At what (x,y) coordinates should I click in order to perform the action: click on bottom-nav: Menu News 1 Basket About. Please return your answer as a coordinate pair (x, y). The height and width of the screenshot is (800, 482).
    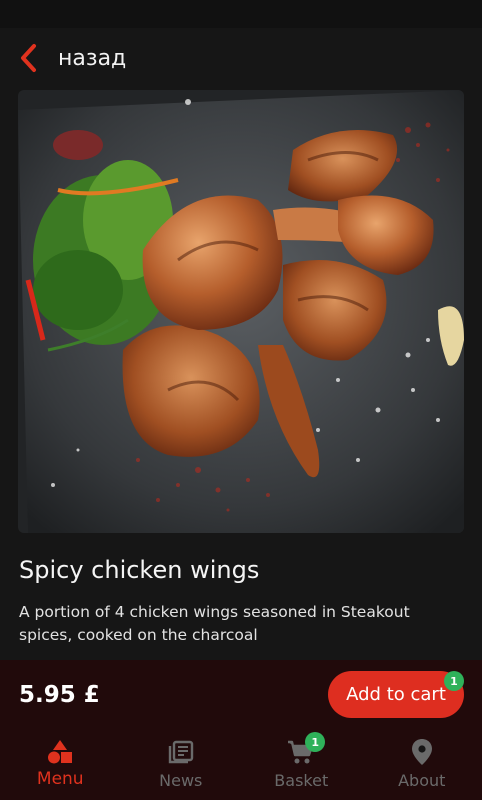
    Looking at the image, I should click on (241, 766).